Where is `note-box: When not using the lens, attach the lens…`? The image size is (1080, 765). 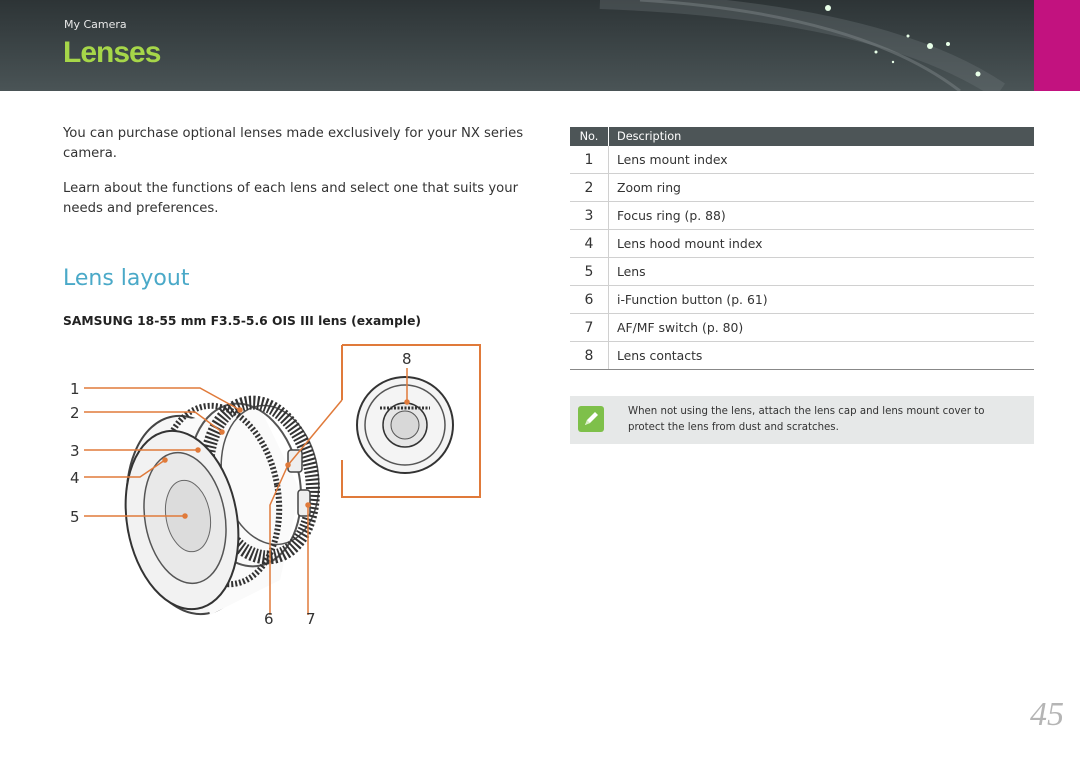
note-box: When not using the lens, attach the lens… is located at coordinates (802, 420).